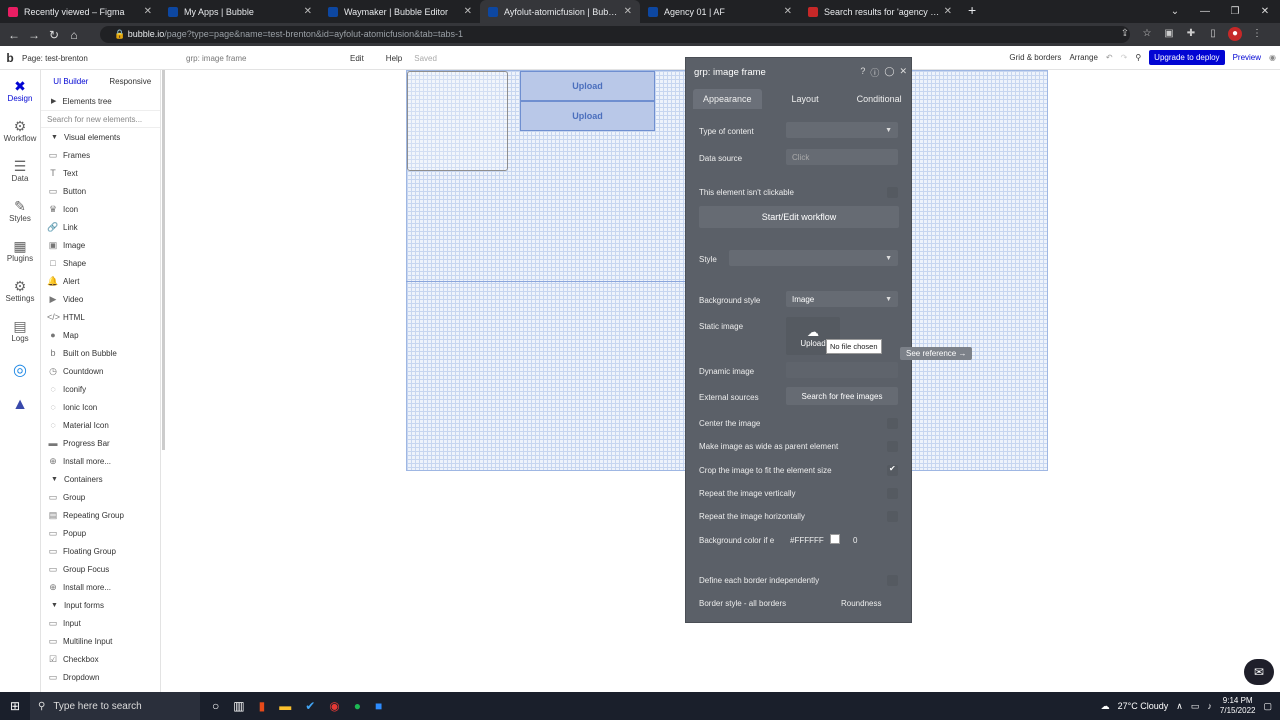  What do you see at coordinates (100, 155) in the screenshot?
I see `palette-item: ▭ Frames` at bounding box center [100, 155].